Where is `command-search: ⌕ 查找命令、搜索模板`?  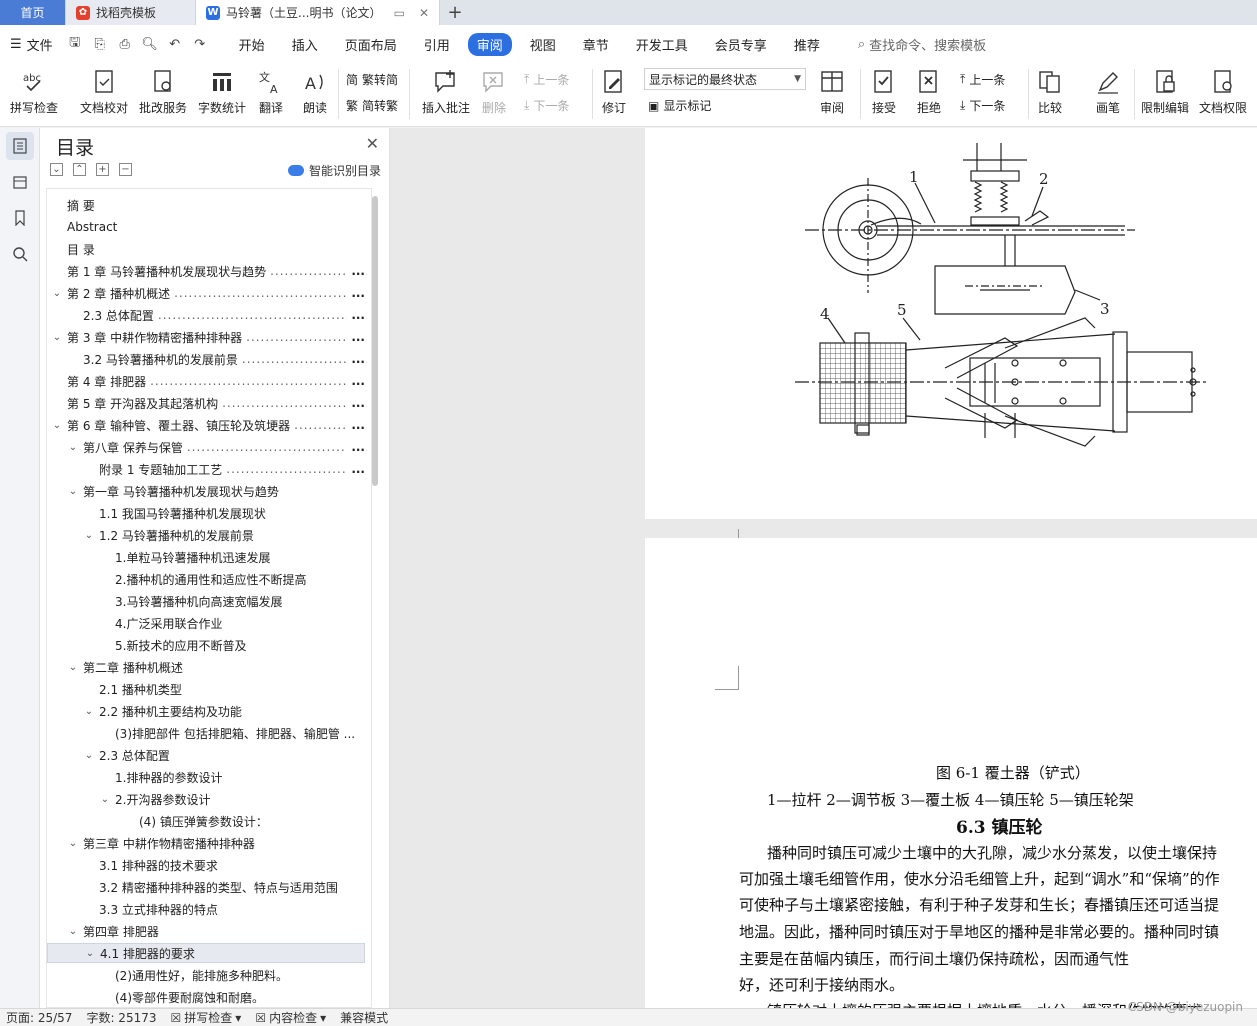 command-search: ⌕ 查找命令、搜索模板 is located at coordinates (922, 44).